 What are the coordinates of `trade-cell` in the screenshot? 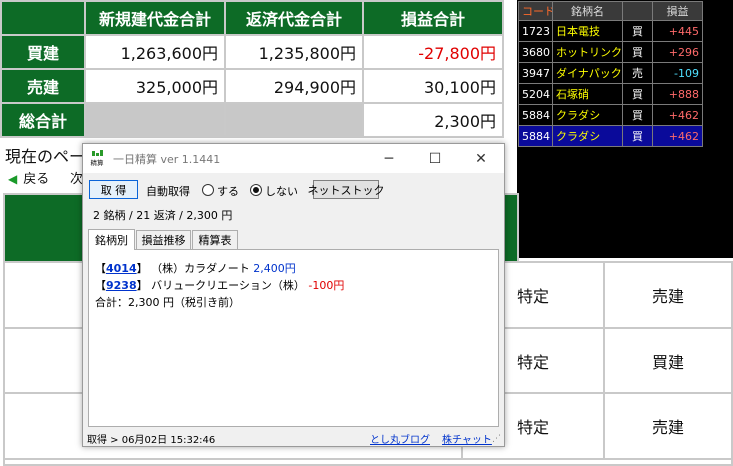 It's located at (368, 462).